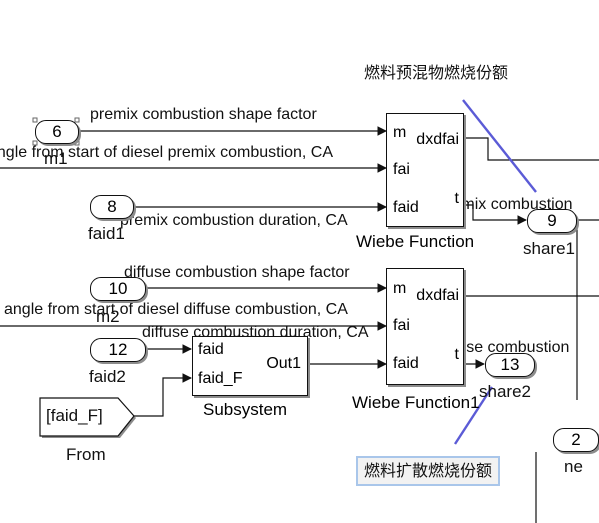  I want to click on wiebe-function-name: Wiebe Function, so click(415, 241).